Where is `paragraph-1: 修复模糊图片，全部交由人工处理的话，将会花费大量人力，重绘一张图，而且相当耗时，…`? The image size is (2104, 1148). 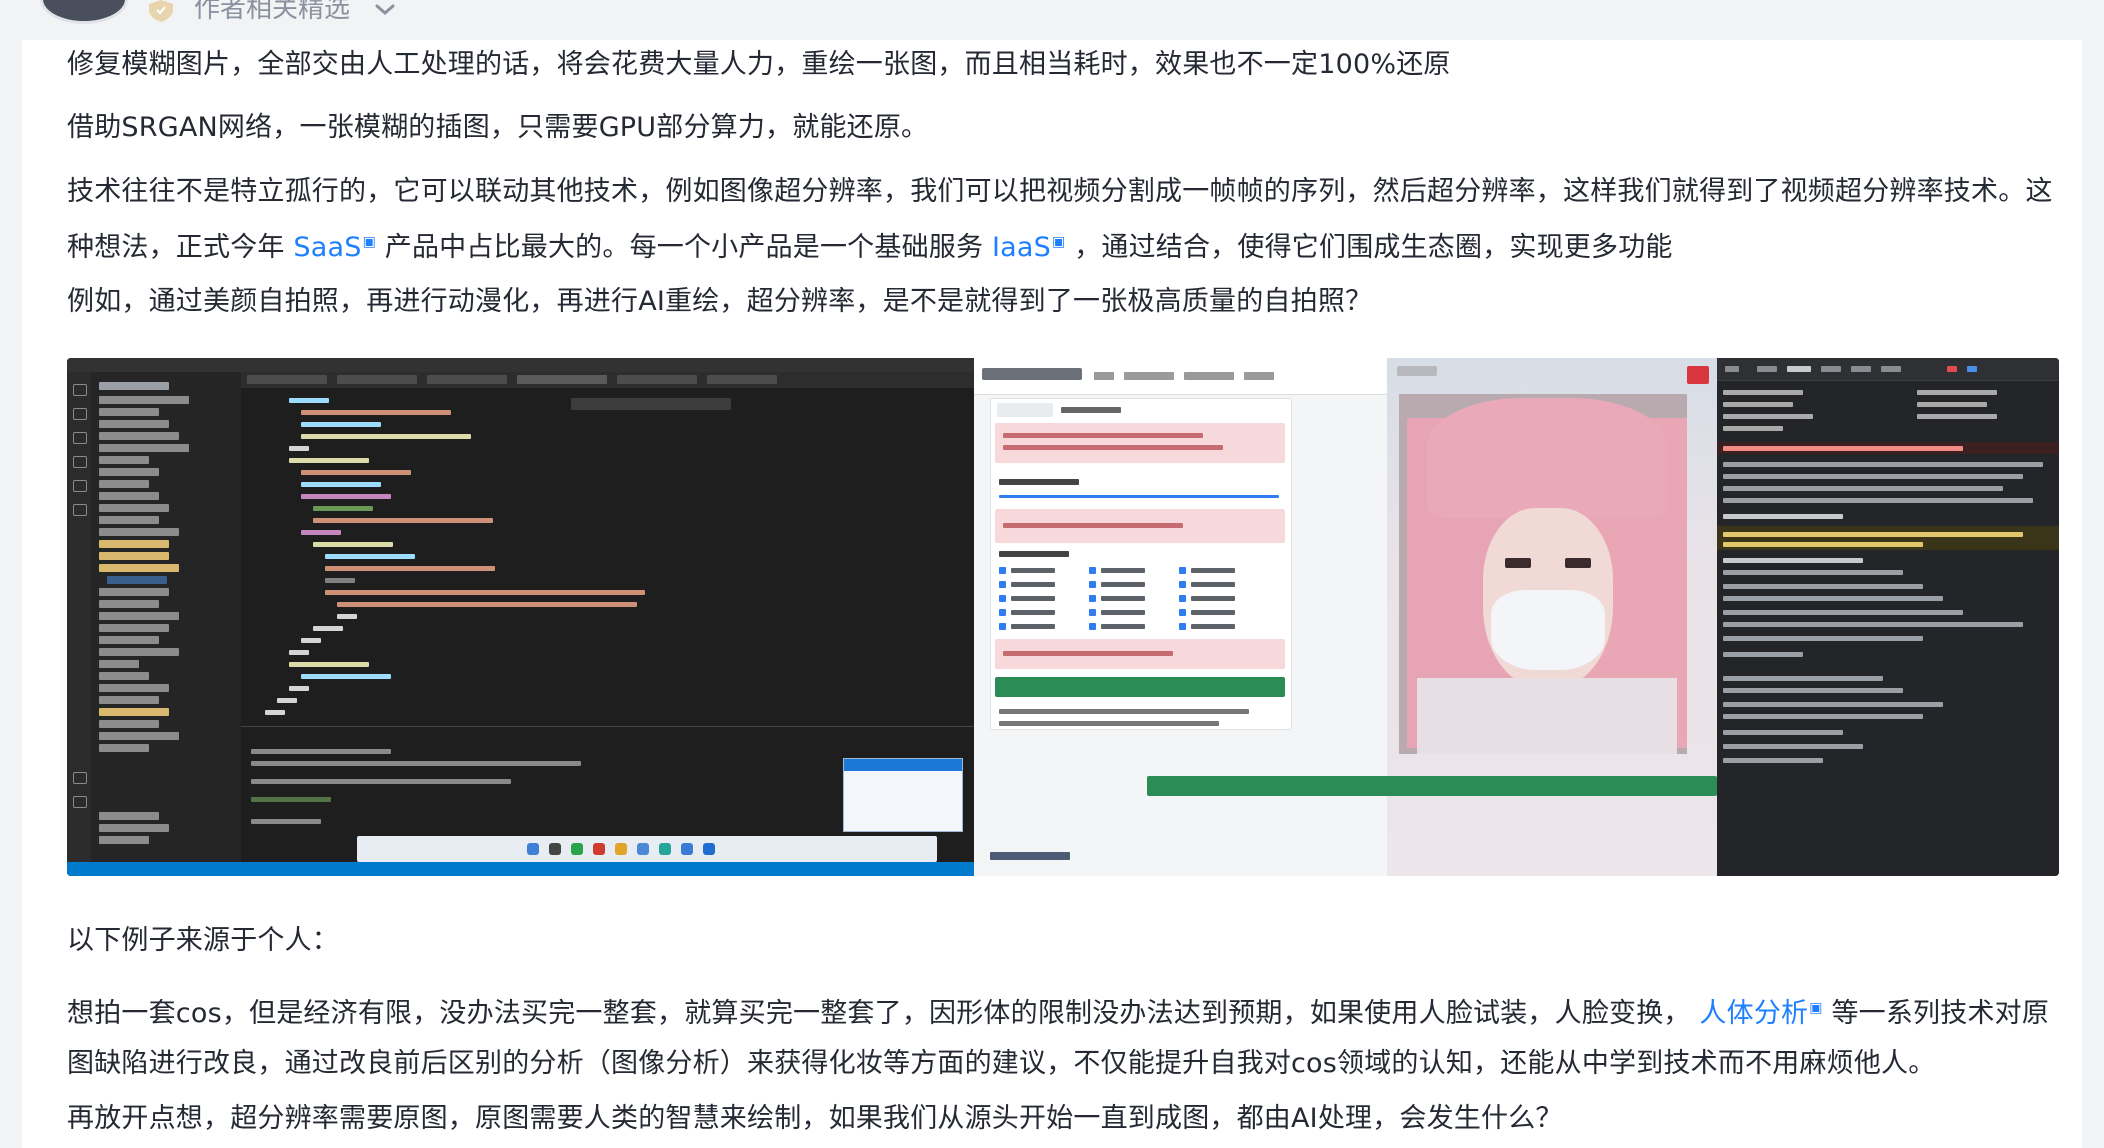
paragraph-1: 修复模糊图片，全部交由人工处理的话，将会花费大量人力，重绘一张图，而且相当耗时，… is located at coordinates (759, 64).